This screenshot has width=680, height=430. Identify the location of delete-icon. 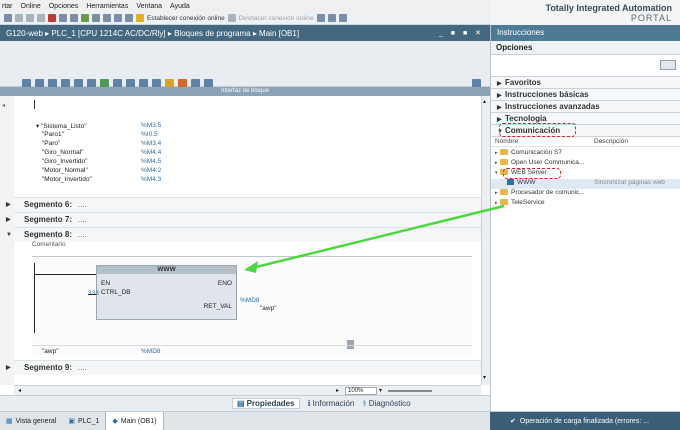
(52, 18).